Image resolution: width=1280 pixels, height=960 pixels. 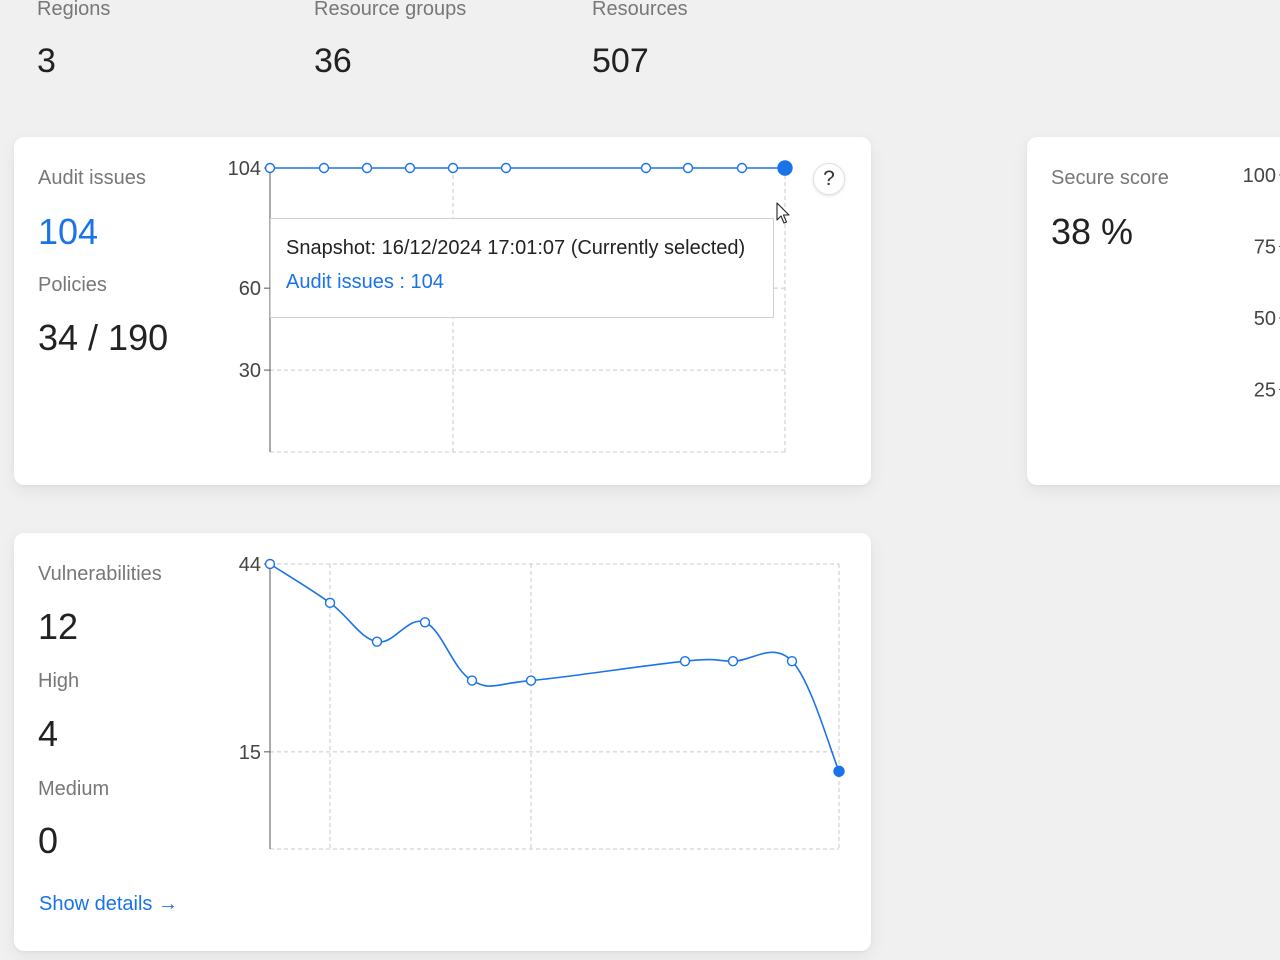 I want to click on y-tick-label: 75, so click(x=1265, y=248).